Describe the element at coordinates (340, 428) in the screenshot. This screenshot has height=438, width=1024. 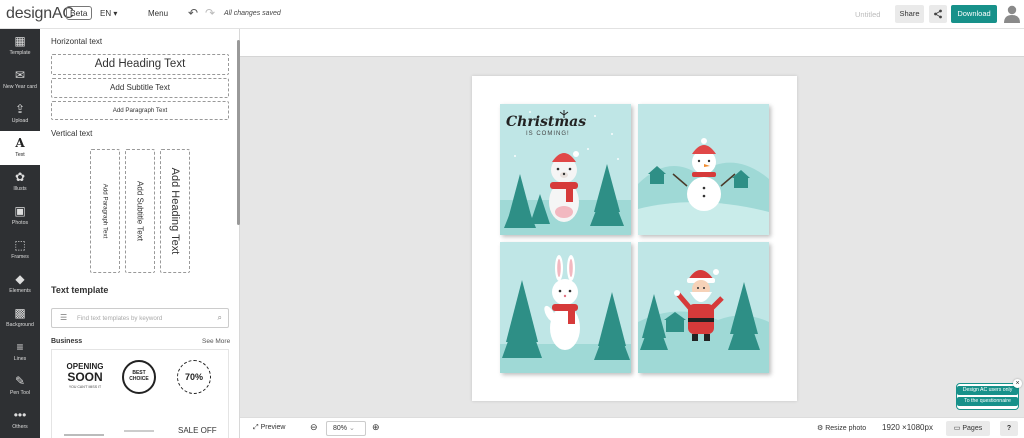
I see `zoom-value: 80%` at that location.